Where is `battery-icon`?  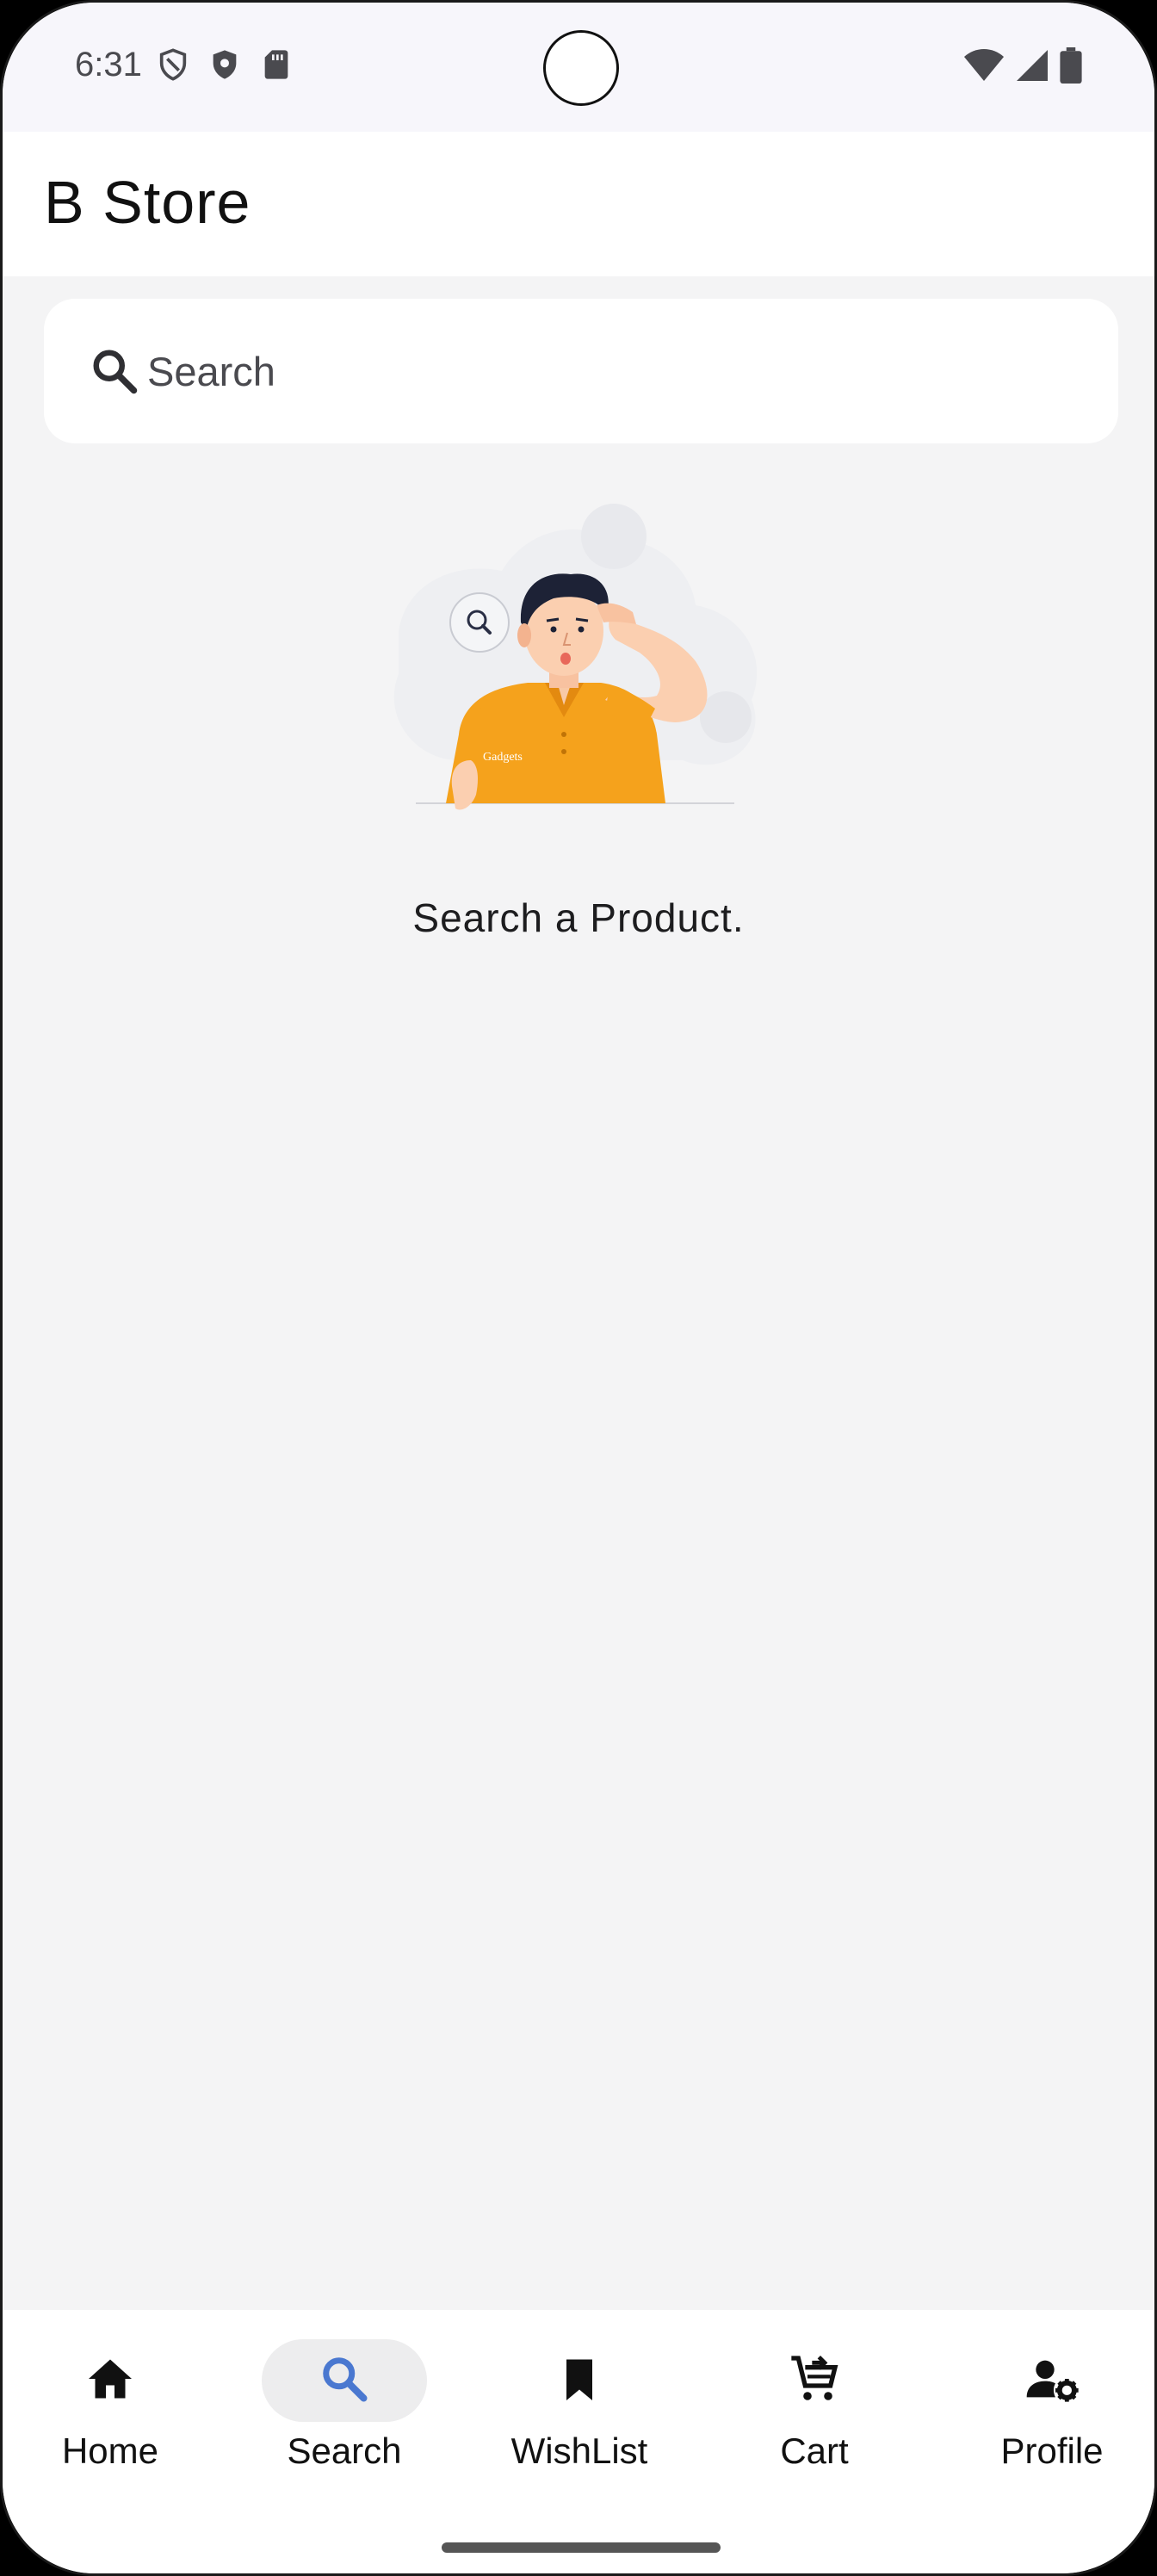
battery-icon is located at coordinates (1071, 67).